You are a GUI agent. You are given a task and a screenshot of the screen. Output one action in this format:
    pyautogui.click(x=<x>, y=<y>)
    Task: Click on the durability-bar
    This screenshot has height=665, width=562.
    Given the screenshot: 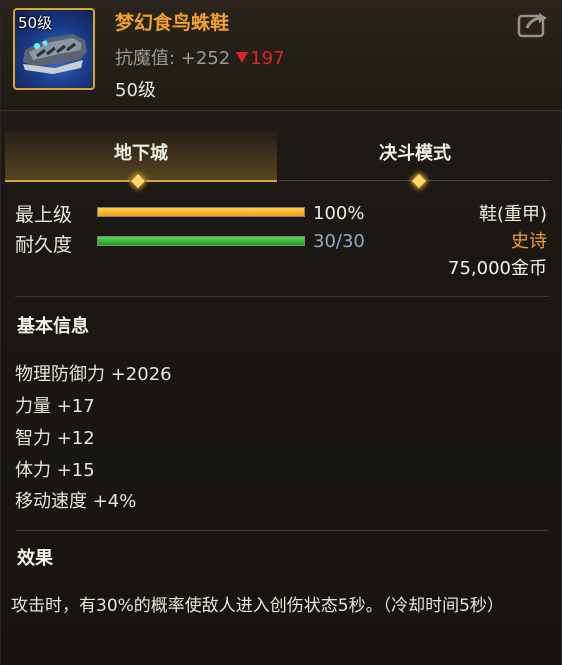 What is the action you would take?
    pyautogui.click(x=201, y=241)
    